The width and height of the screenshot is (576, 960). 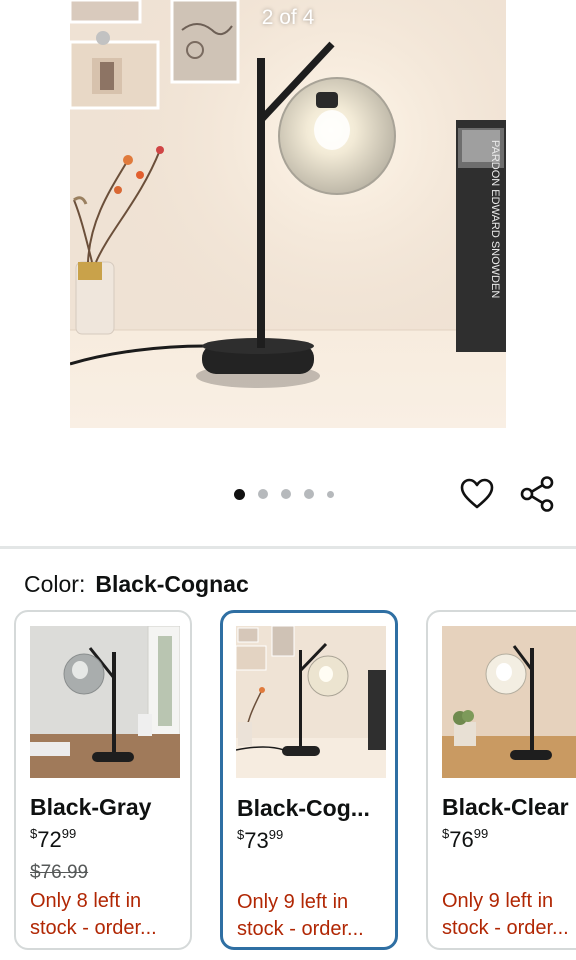 I want to click on price-whole: 76, so click(x=461, y=839).